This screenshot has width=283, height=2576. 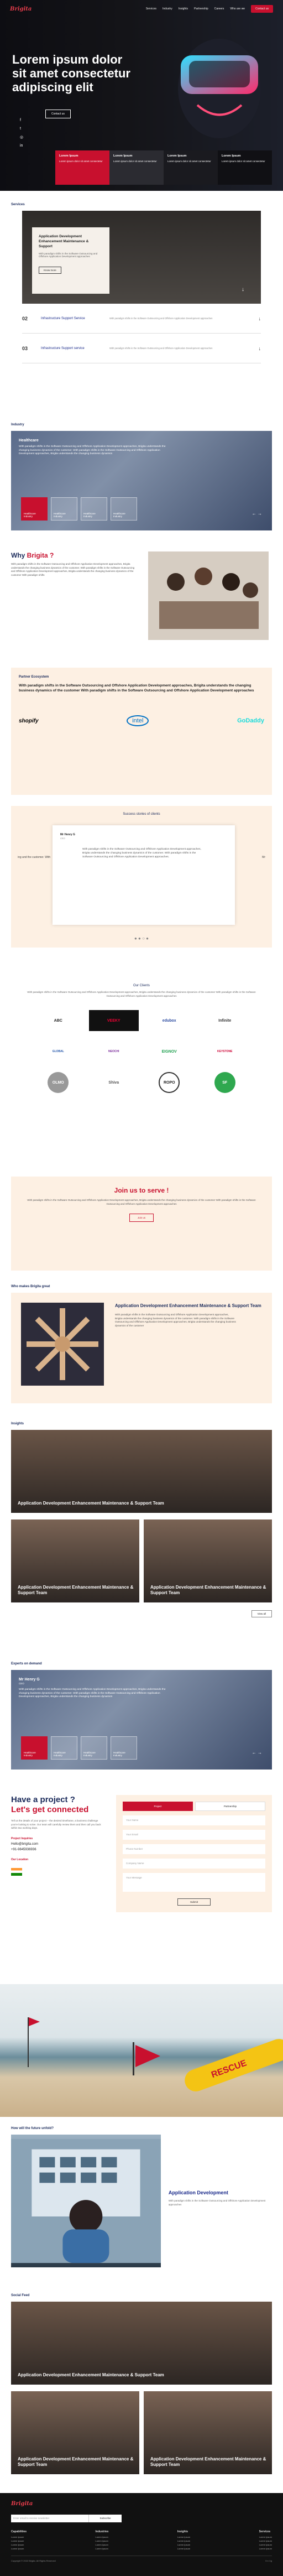 What do you see at coordinates (50, 1804) in the screenshot?
I see `project-title: Have a project ? Let's get connected` at bounding box center [50, 1804].